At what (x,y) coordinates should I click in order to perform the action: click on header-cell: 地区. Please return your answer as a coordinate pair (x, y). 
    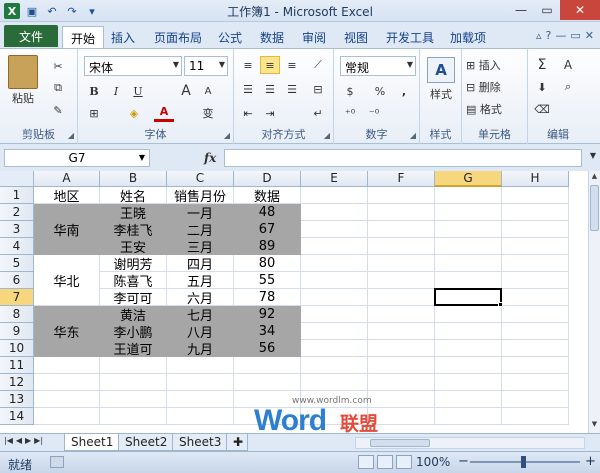
    Looking at the image, I should click on (67, 196).